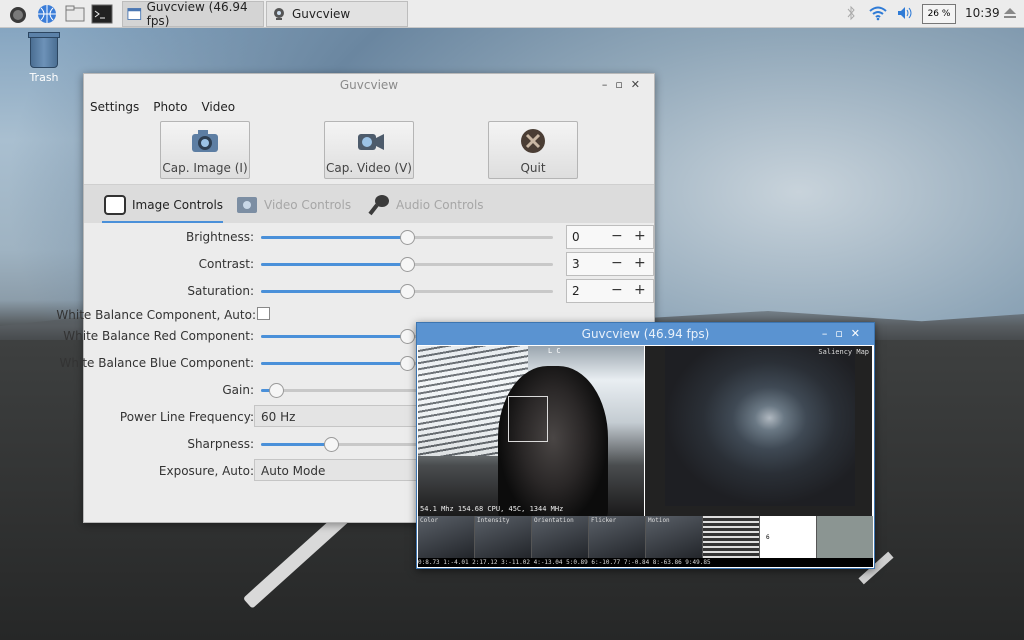  What do you see at coordinates (843, 352) in the screenshot?
I see `saliency-map-label: Saliency Map` at bounding box center [843, 352].